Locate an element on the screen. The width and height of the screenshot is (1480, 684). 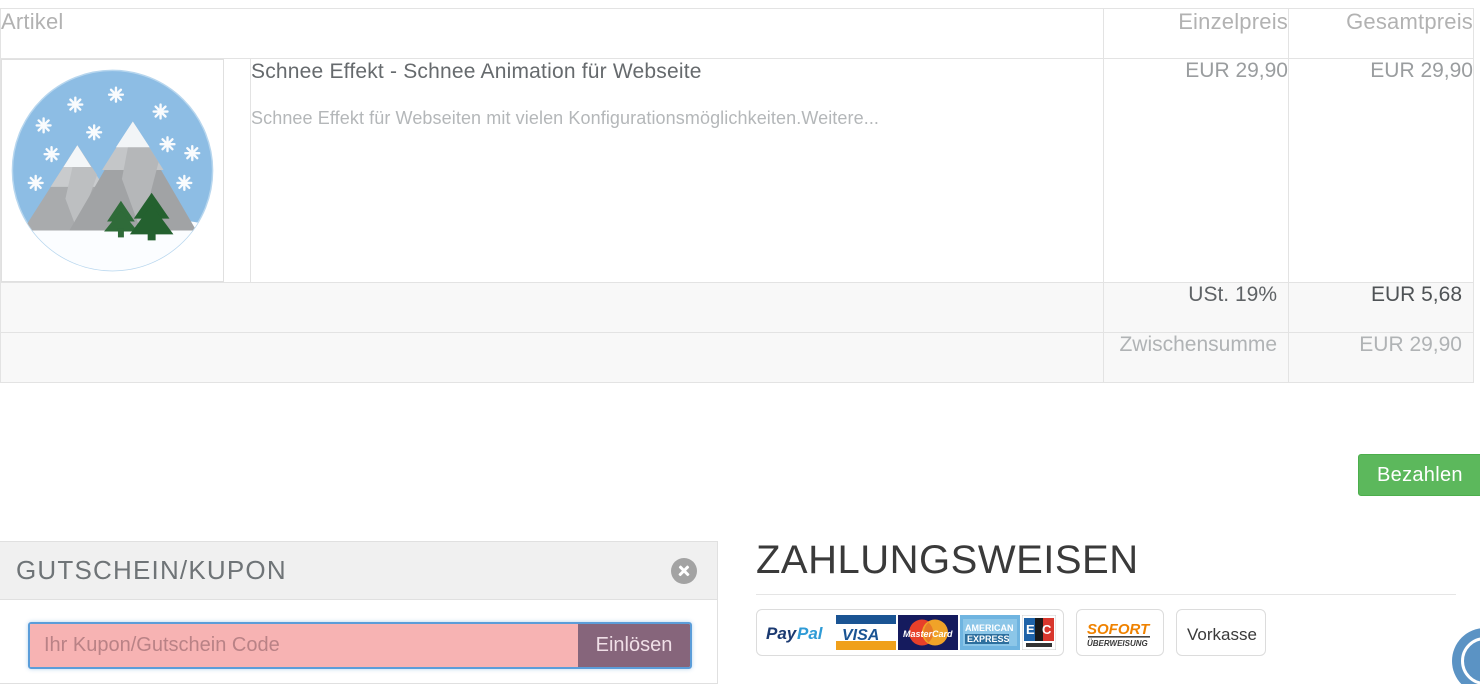
snow-scene-image is located at coordinates (112, 170).